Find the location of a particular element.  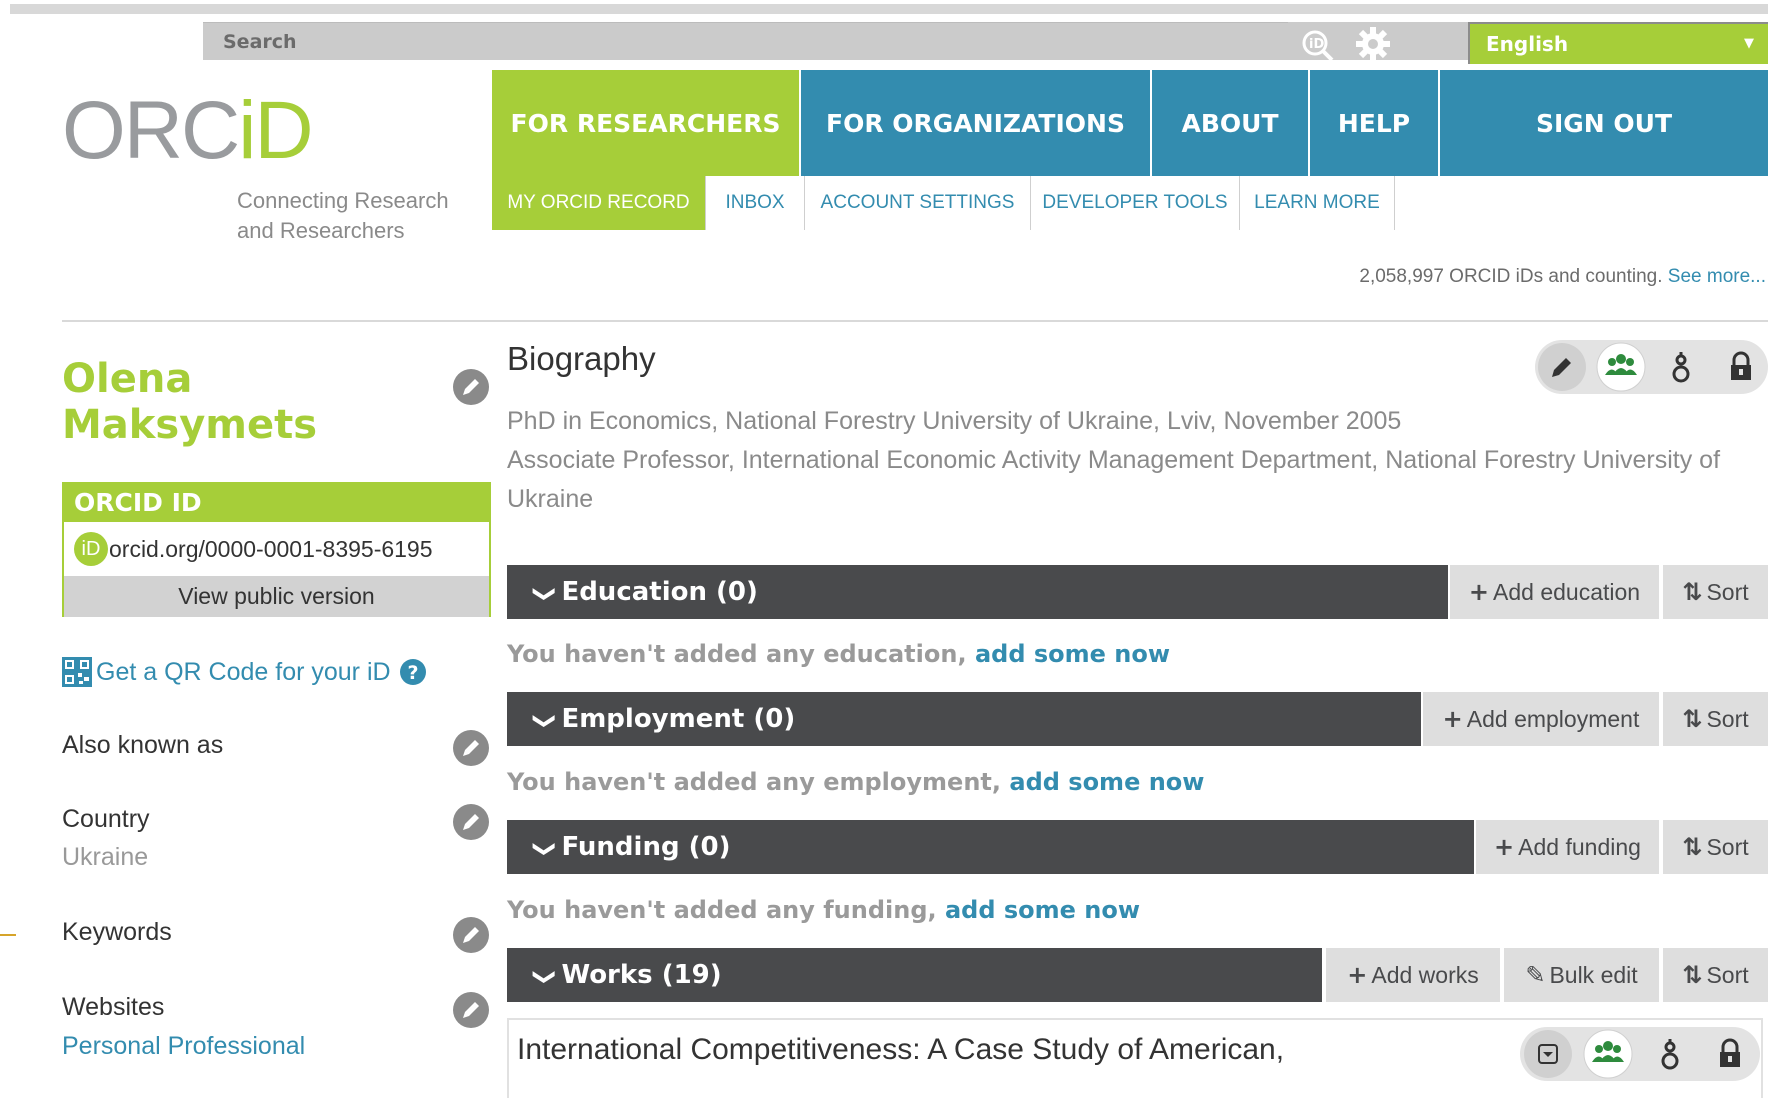

employment-sort-button: ⇅ Sort is located at coordinates (1715, 719).